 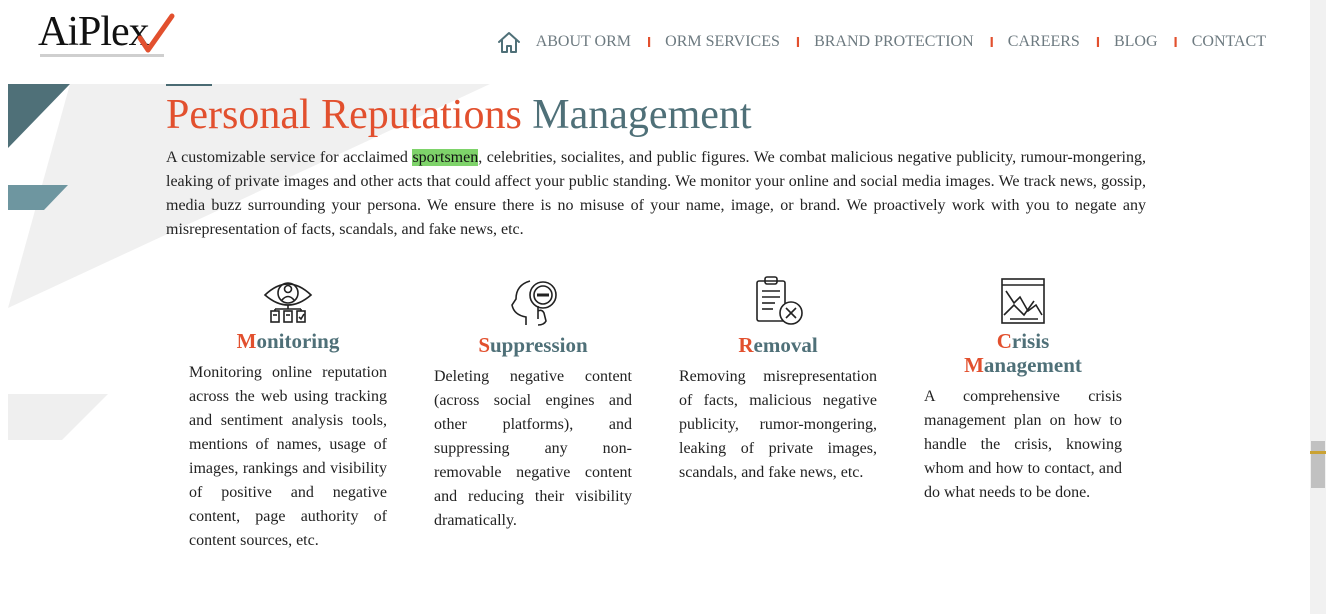 What do you see at coordinates (785, 345) in the screenshot?
I see `service-title-rest: emoval` at bounding box center [785, 345].